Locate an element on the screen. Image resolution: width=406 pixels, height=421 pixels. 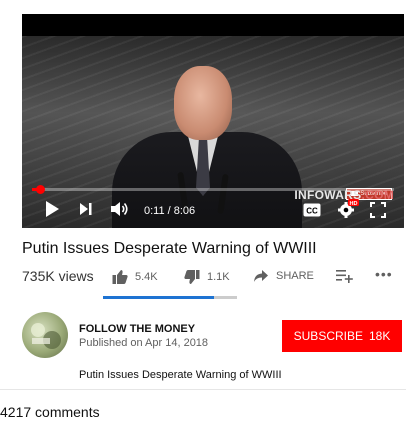
subscribe-button: SUBSCRIBE 18K is located at coordinates (342, 336).